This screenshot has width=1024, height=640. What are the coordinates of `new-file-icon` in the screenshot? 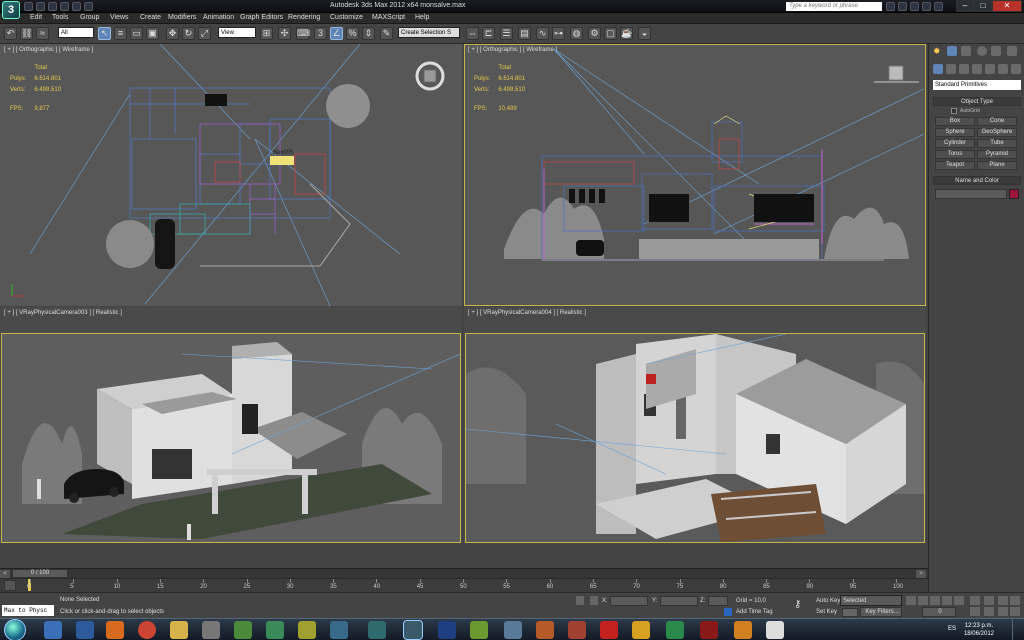 It's located at (28, 6).